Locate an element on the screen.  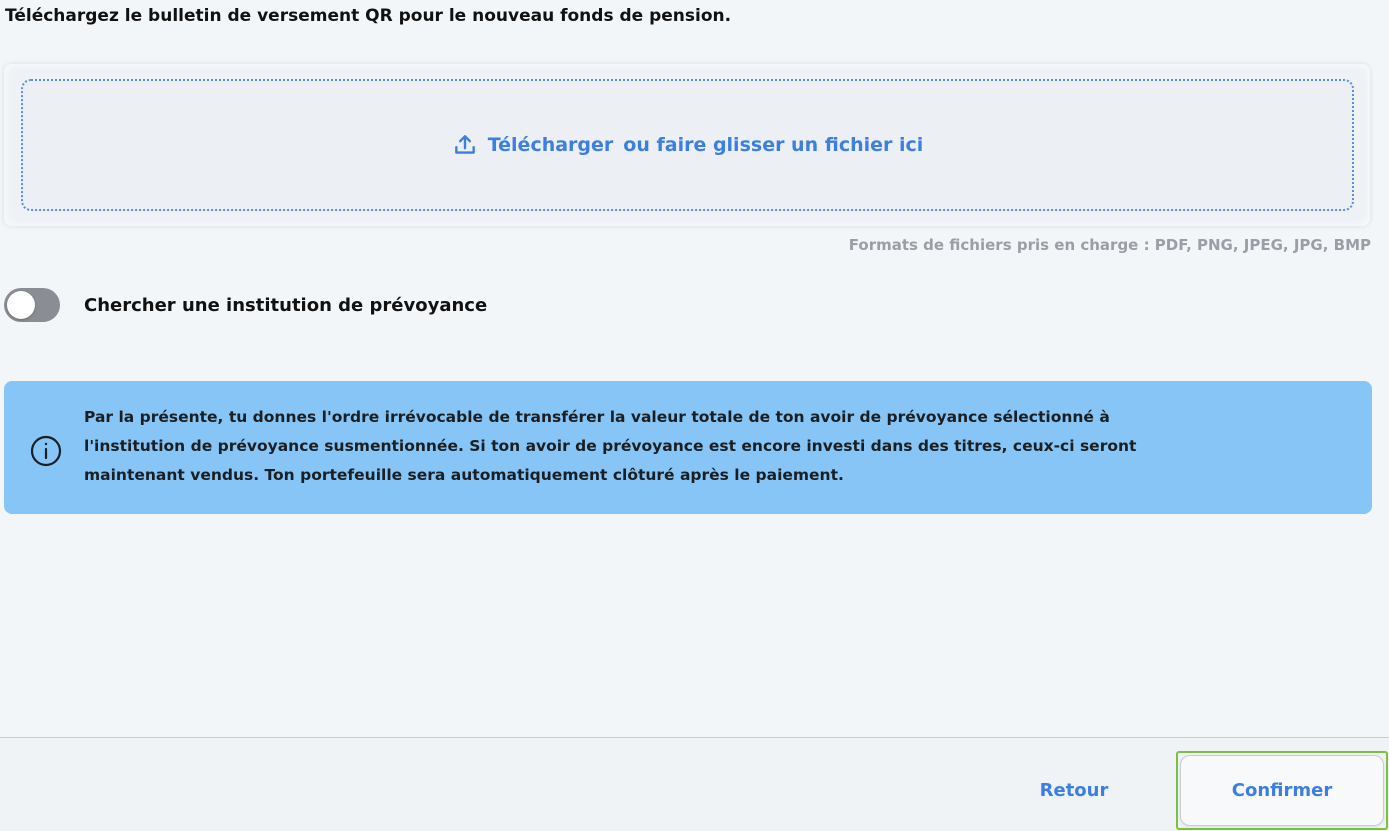
confirm-button: Confirmer is located at coordinates (1282, 790).